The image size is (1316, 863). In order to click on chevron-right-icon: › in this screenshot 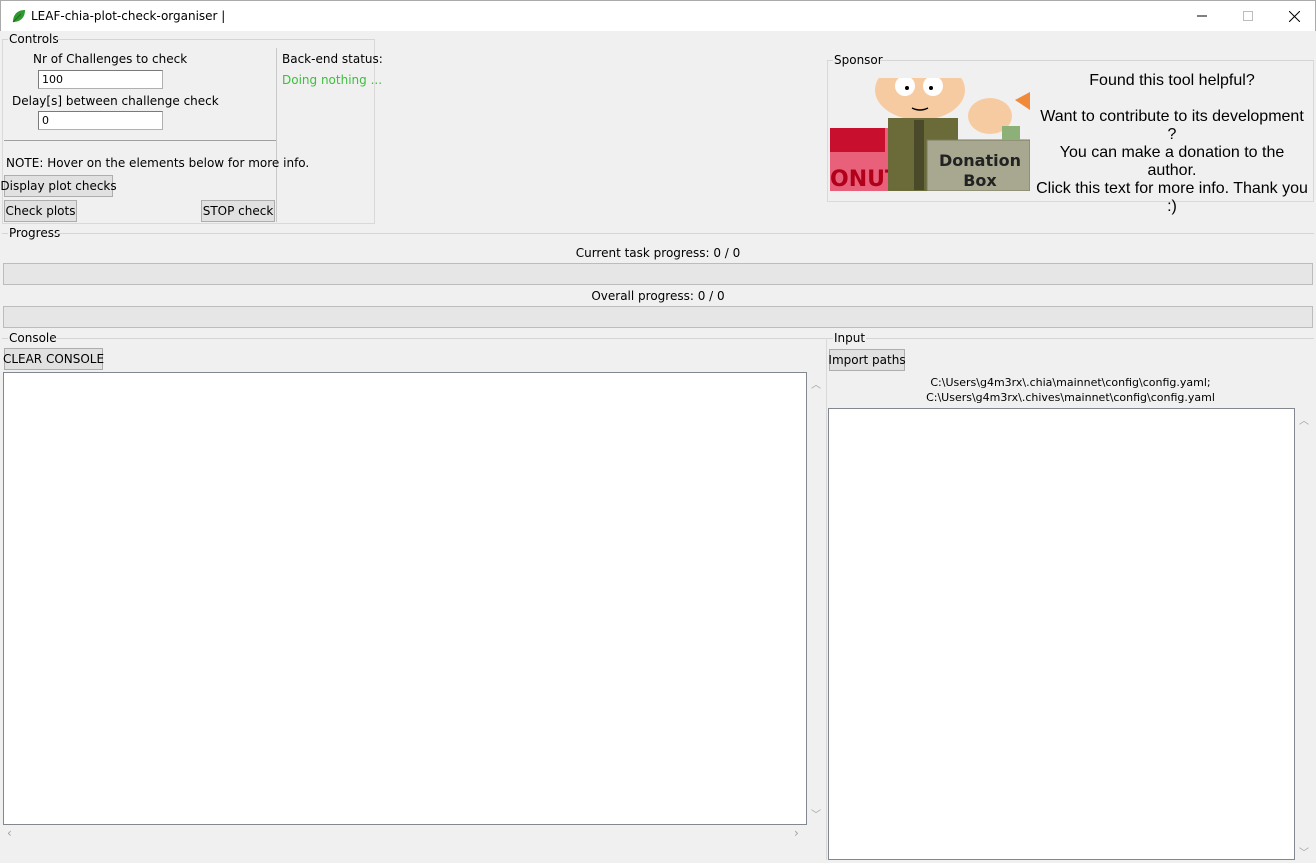, I will do `click(796, 833)`.